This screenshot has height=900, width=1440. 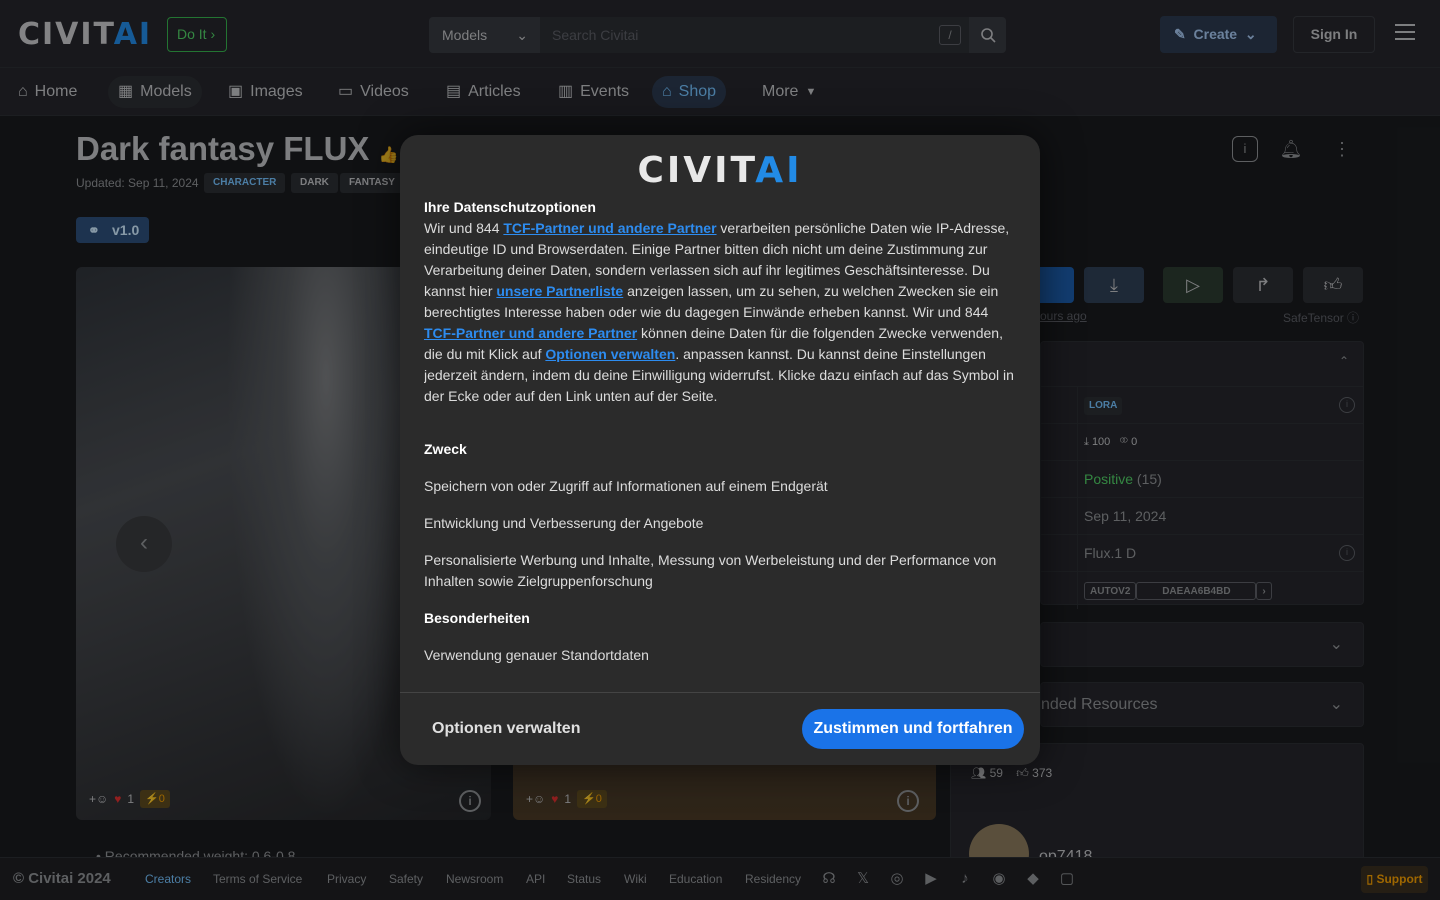 I want to click on consent-heading: Ihre Datenschutzoptionen, so click(x=510, y=207).